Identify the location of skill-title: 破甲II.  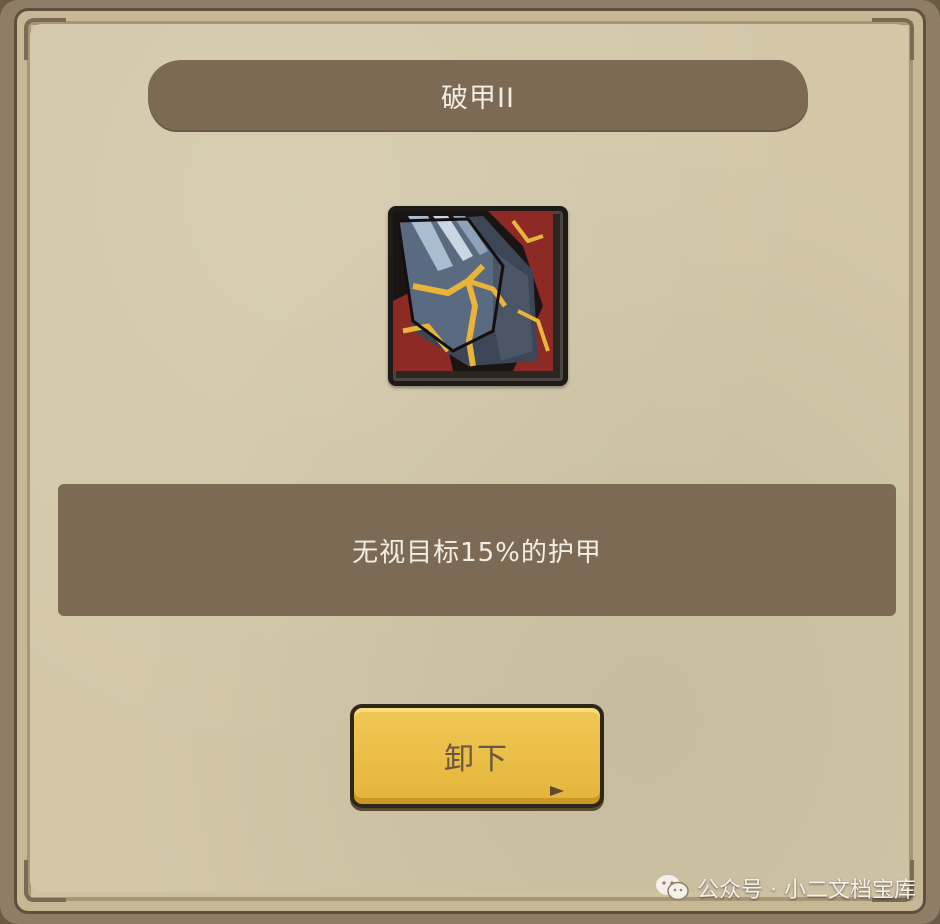
(478, 98).